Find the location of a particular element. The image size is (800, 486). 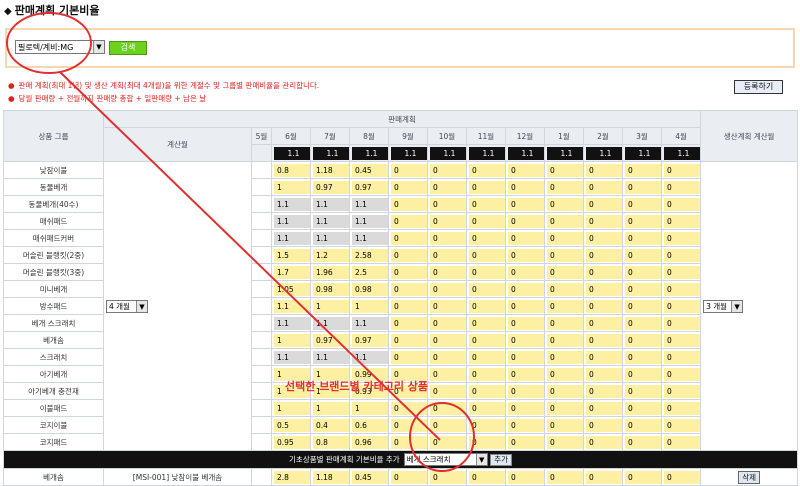

brand-select: 필로텍/계비:MG ▼ is located at coordinates (60, 47).